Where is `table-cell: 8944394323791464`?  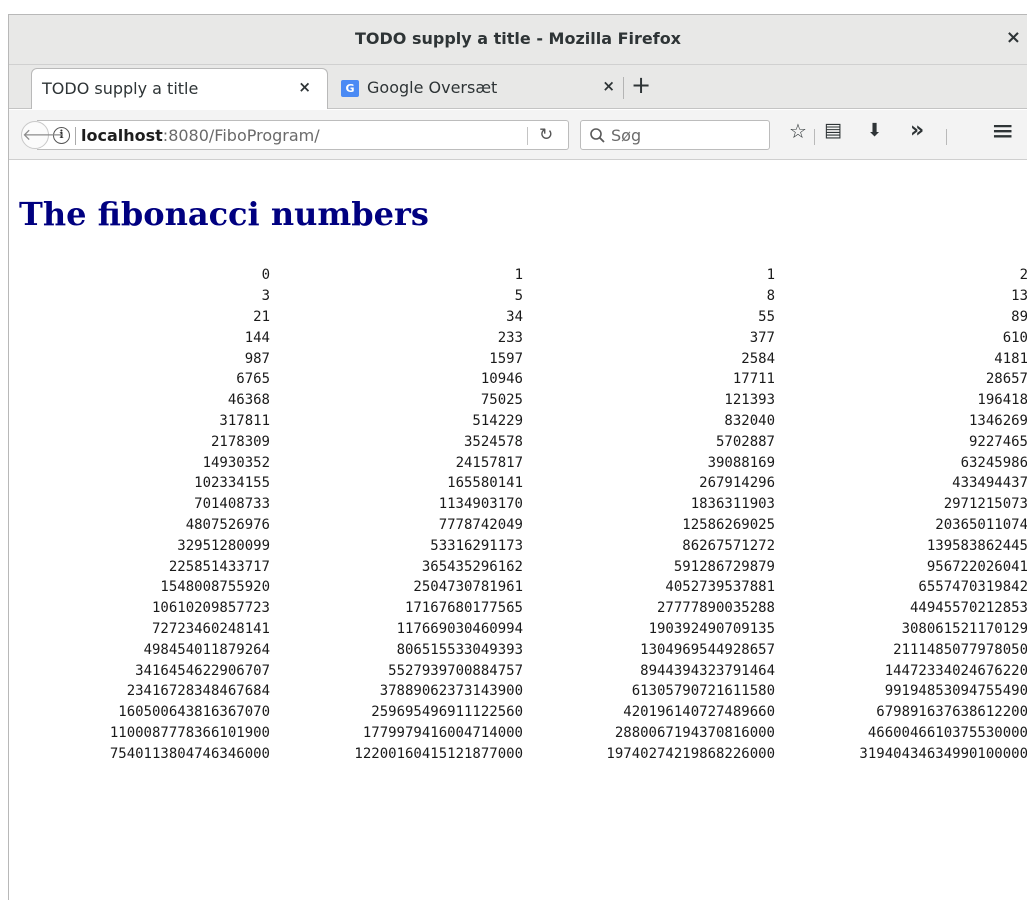 table-cell: 8944394323791464 is located at coordinates (707, 670).